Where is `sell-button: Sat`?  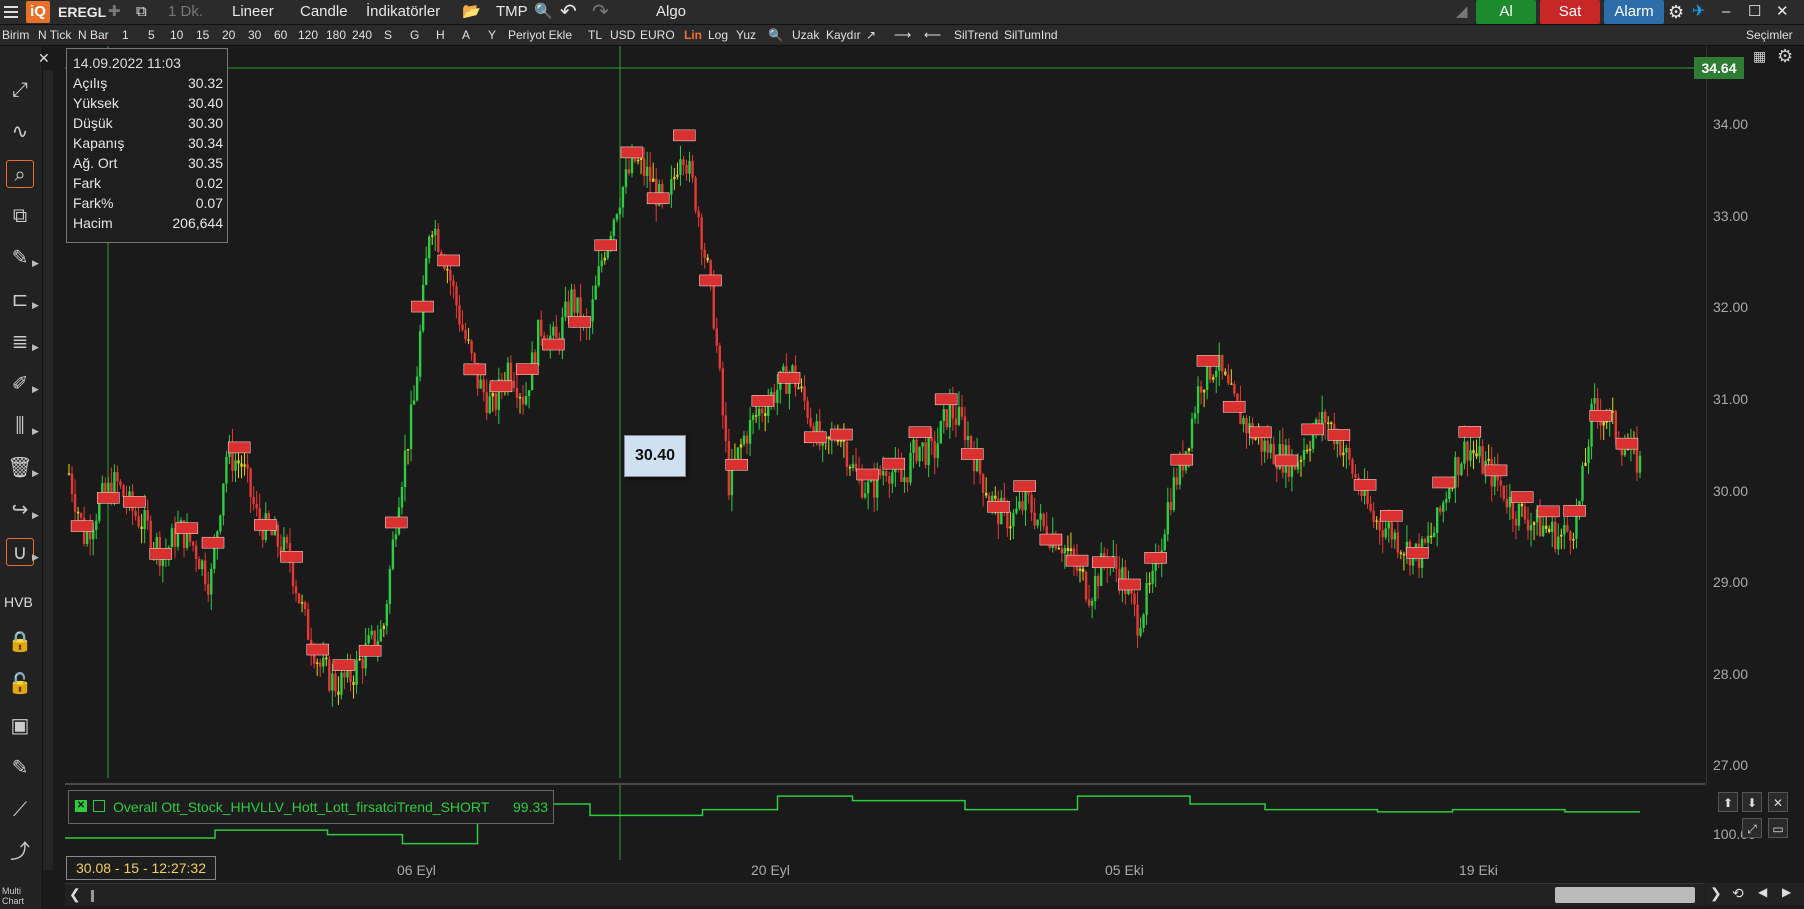
sell-button: Sat is located at coordinates (1570, 12).